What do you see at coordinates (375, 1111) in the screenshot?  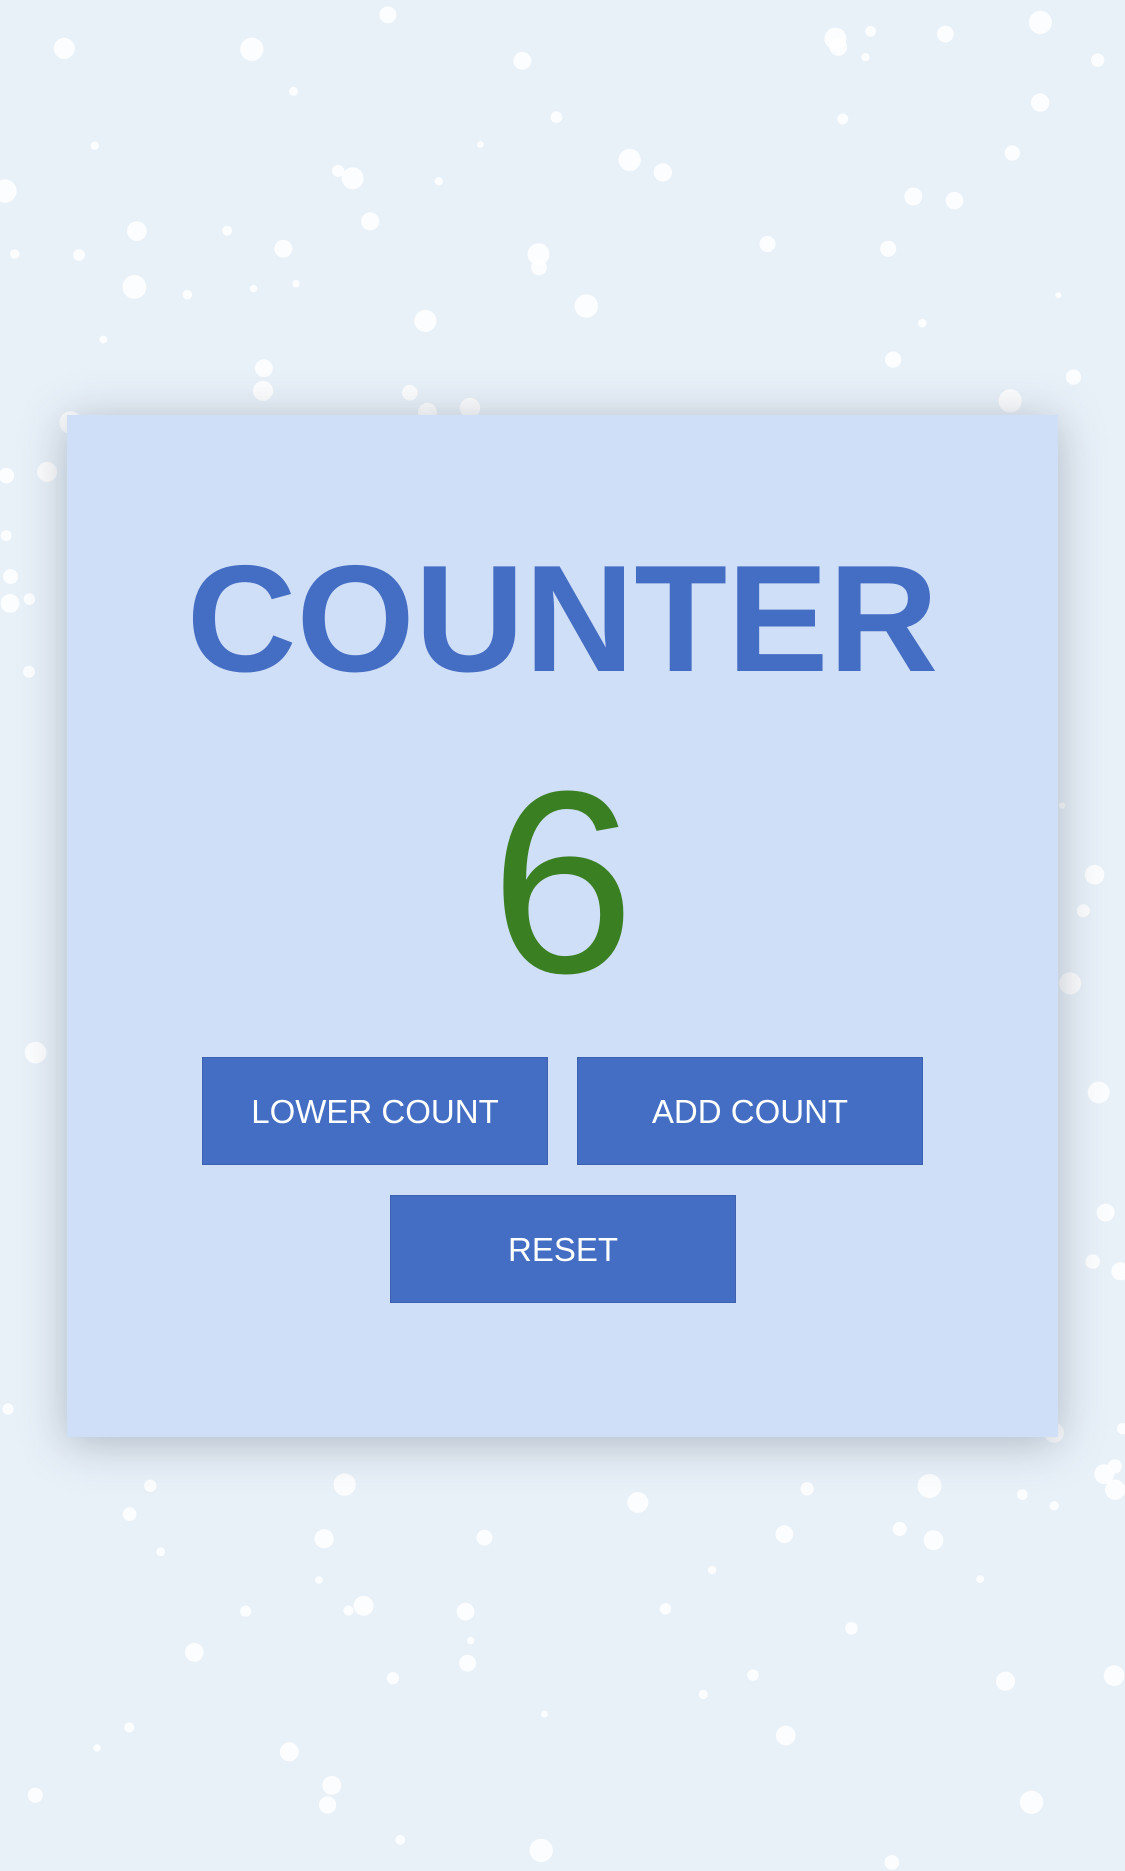 I see `lower-count-button: LOWER COUNT` at bounding box center [375, 1111].